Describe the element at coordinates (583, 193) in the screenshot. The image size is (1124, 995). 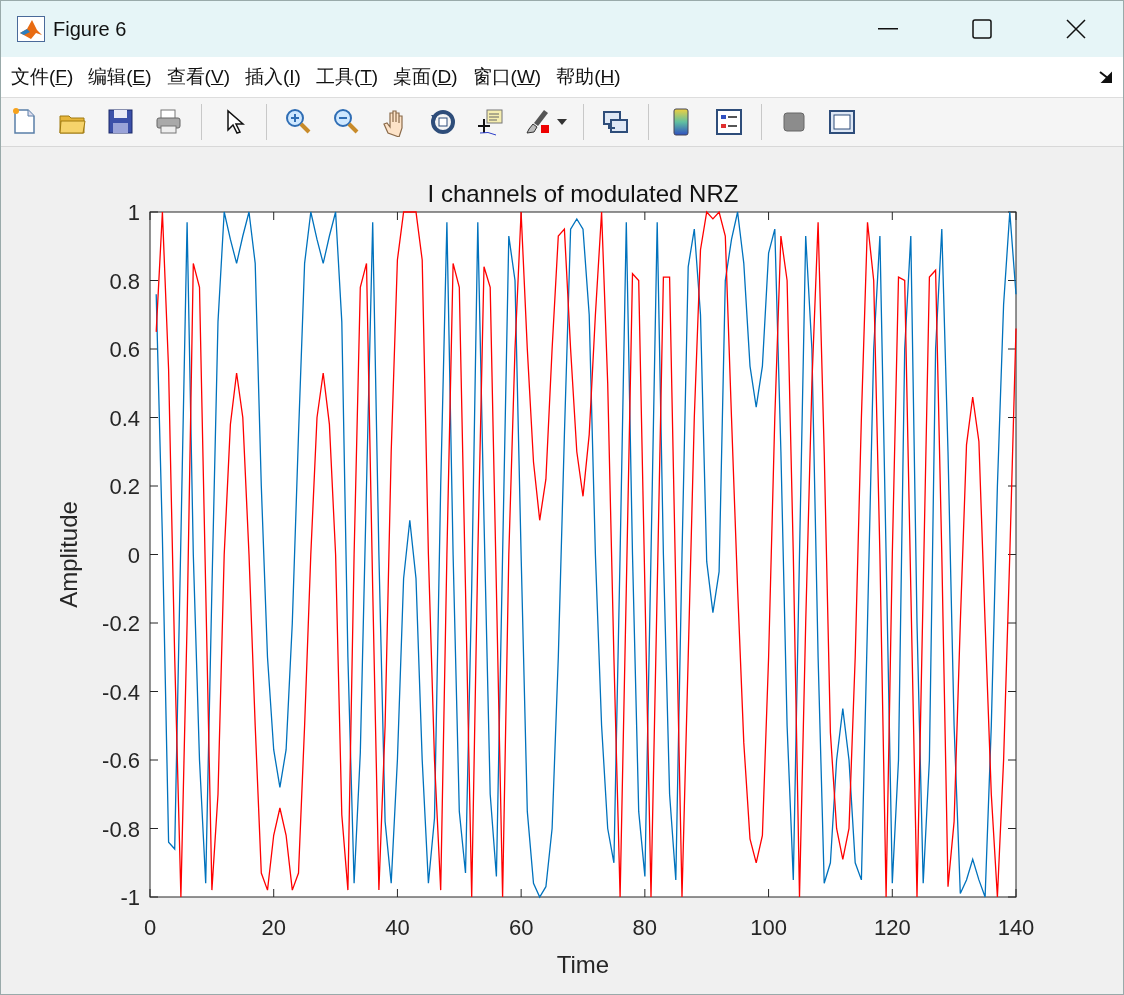
I see `chart-title: I channels of modulated NRZ` at that location.